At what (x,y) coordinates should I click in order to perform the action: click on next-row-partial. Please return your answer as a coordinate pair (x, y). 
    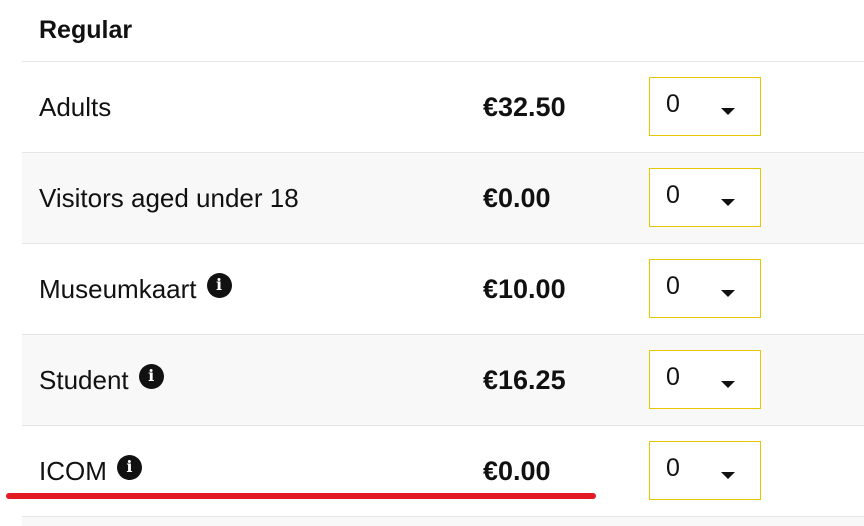
    Looking at the image, I should click on (443, 521).